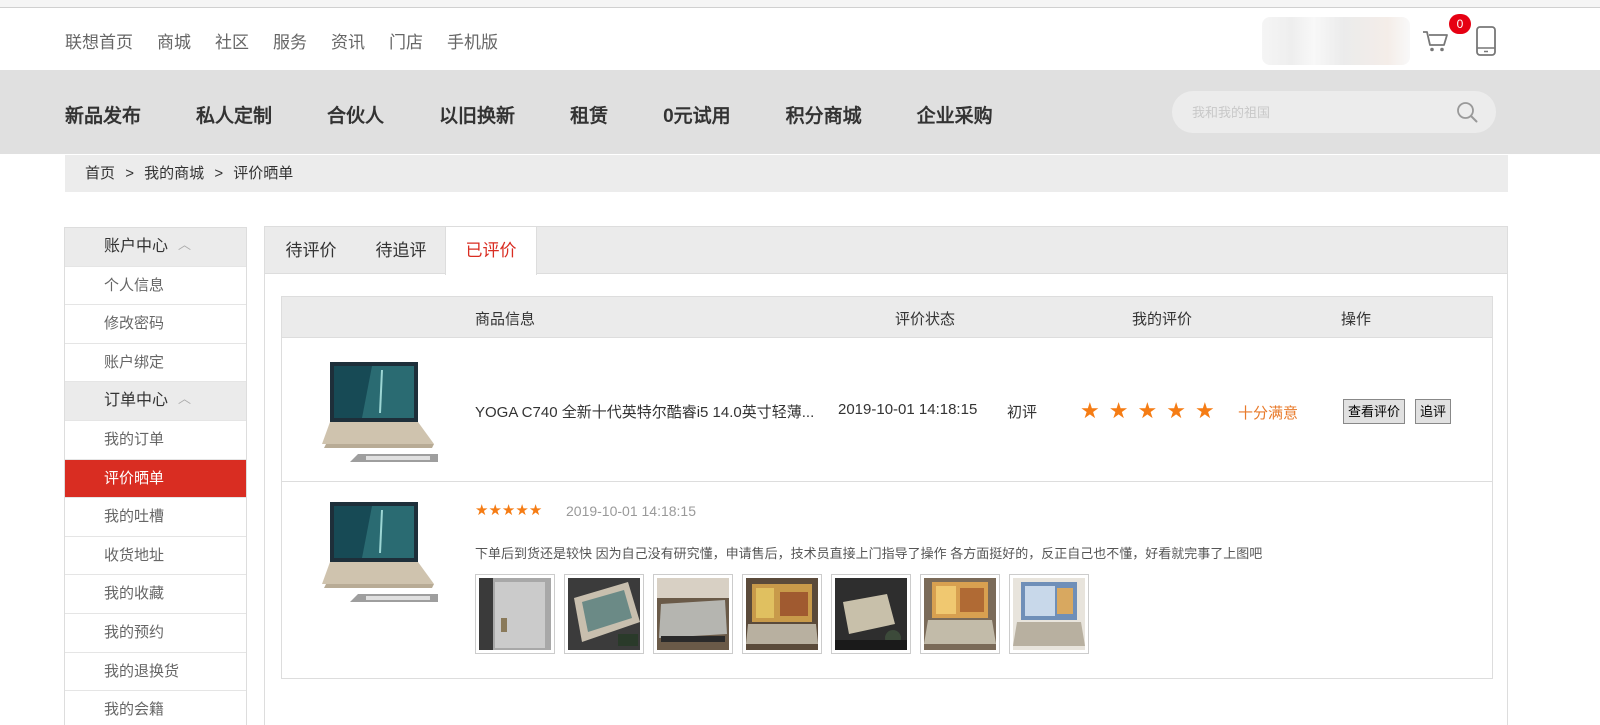 The image size is (1600, 725). Describe the element at coordinates (1022, 412) in the screenshot. I see `review-status: 初评` at that location.